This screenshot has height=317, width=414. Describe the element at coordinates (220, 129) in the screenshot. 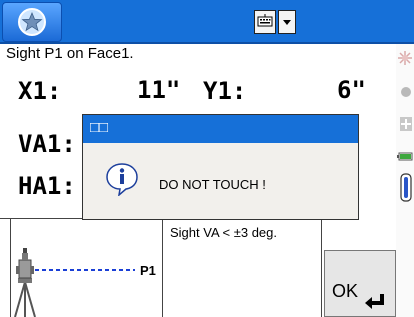

I see `dialog-title-bar: □□` at that location.